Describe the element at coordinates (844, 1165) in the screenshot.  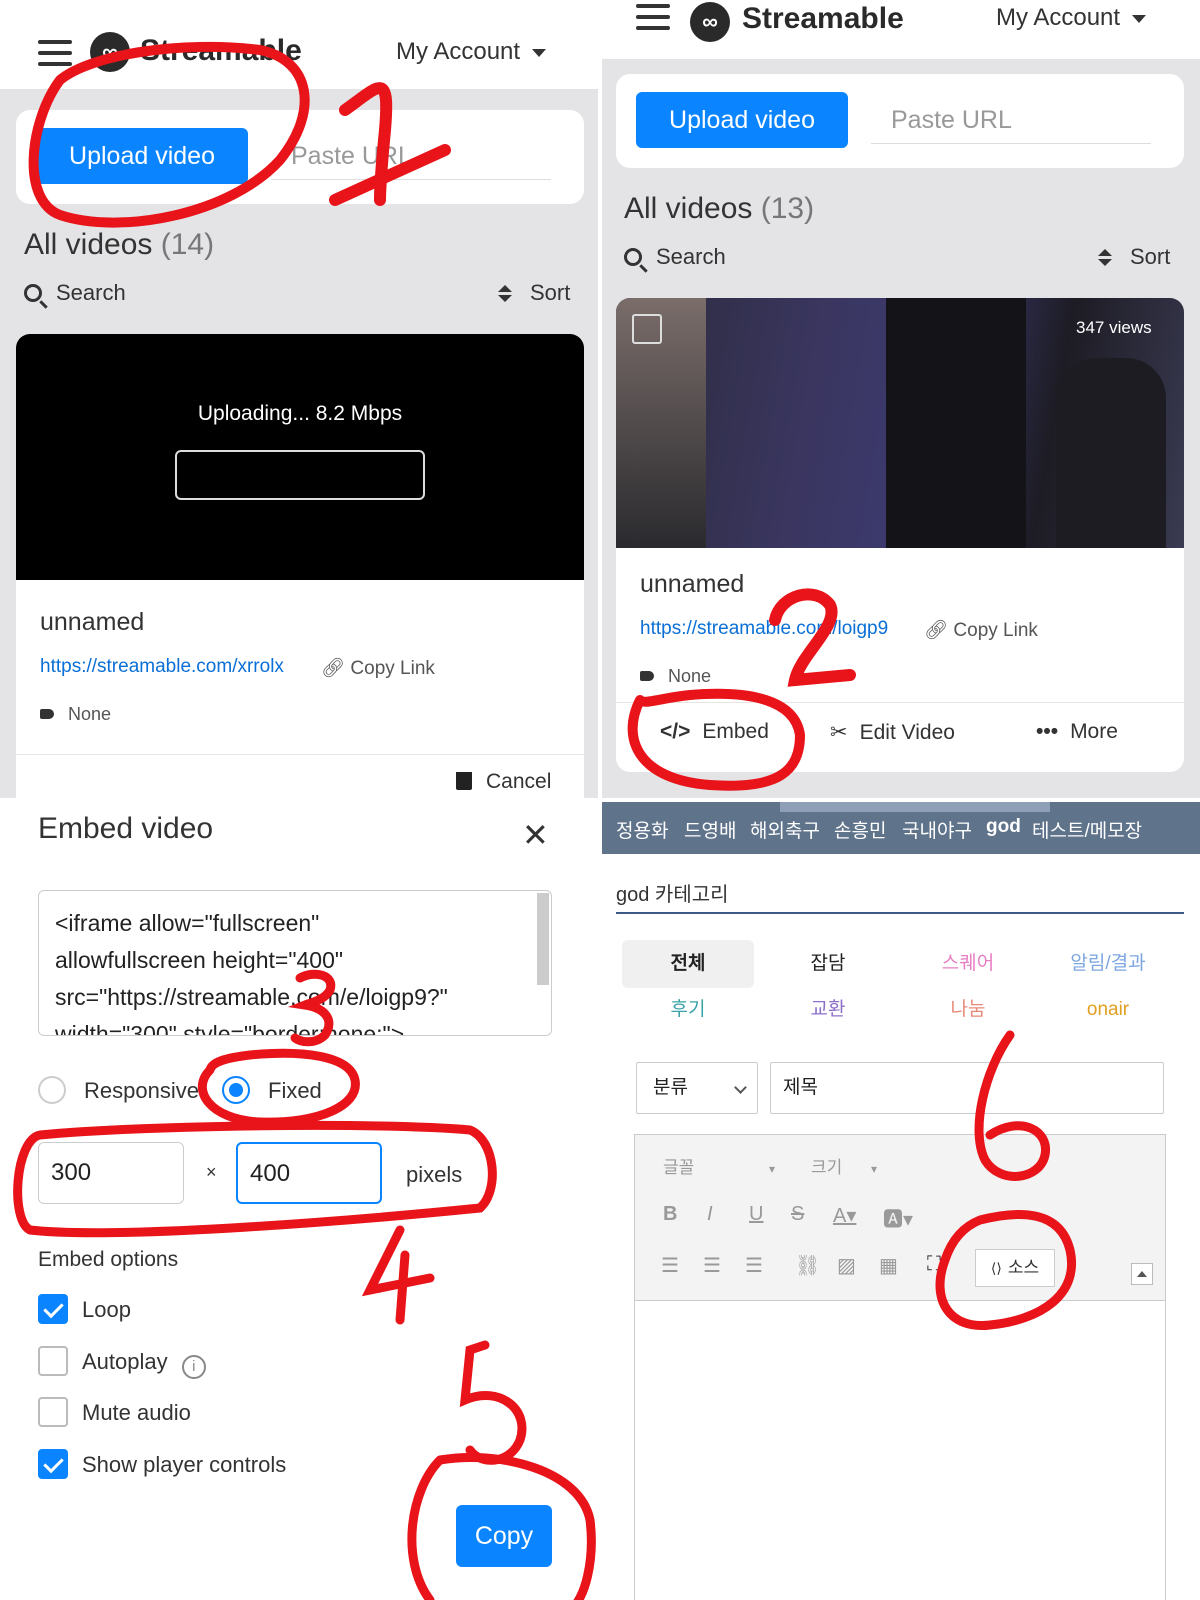
I see `size-select: 크기 ▾` at that location.